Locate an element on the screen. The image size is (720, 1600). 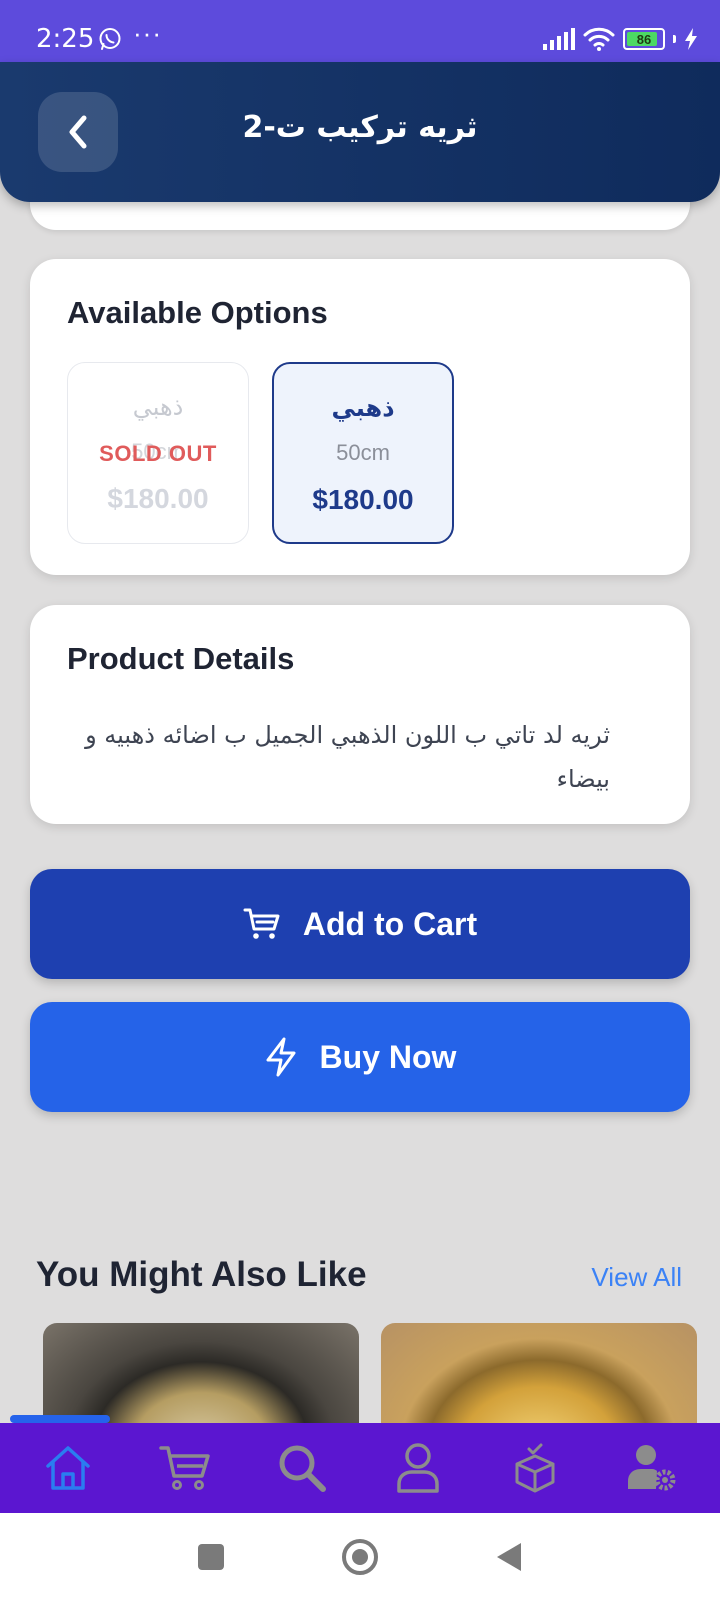
wifi-icon is located at coordinates (599, 39).